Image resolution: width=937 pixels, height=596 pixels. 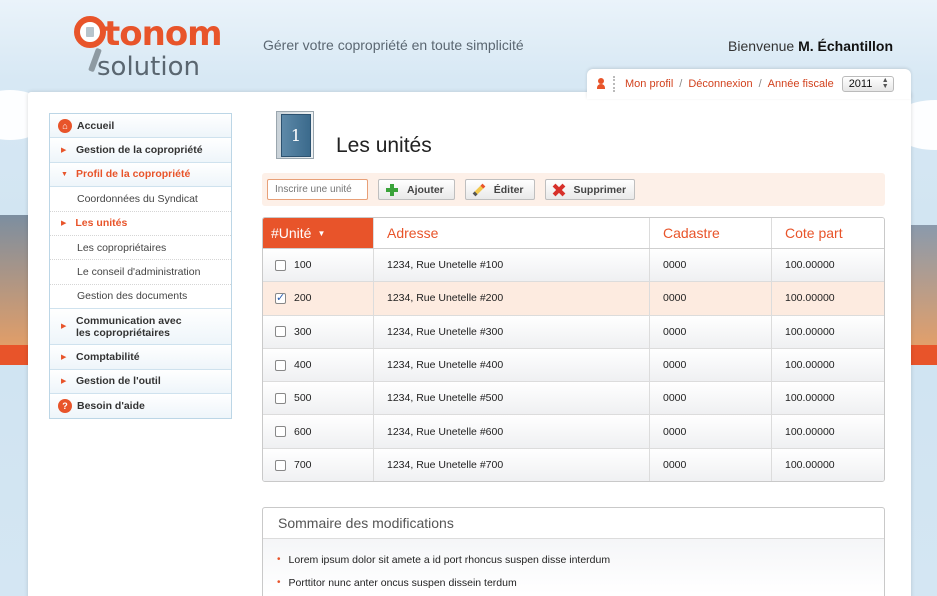 What do you see at coordinates (614, 84) in the screenshot?
I see `dotted-divider` at bounding box center [614, 84].